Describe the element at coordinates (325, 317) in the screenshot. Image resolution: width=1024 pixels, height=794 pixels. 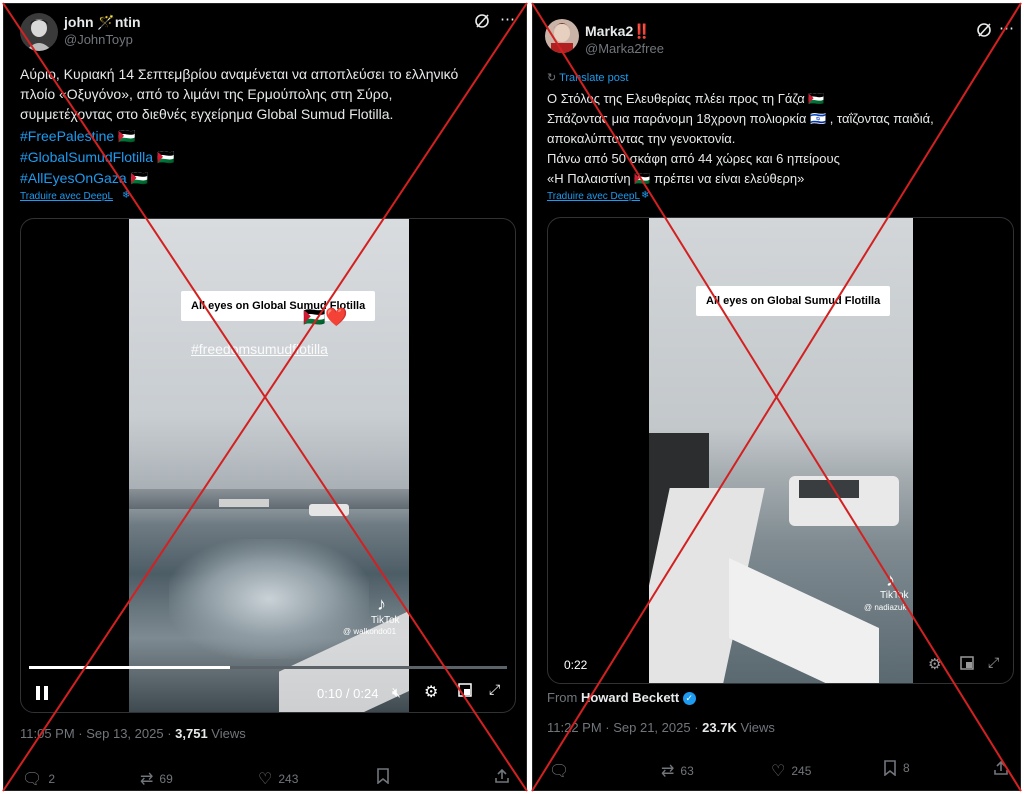
I see `video-overlay-emoji: 🇵🇸❤️` at that location.